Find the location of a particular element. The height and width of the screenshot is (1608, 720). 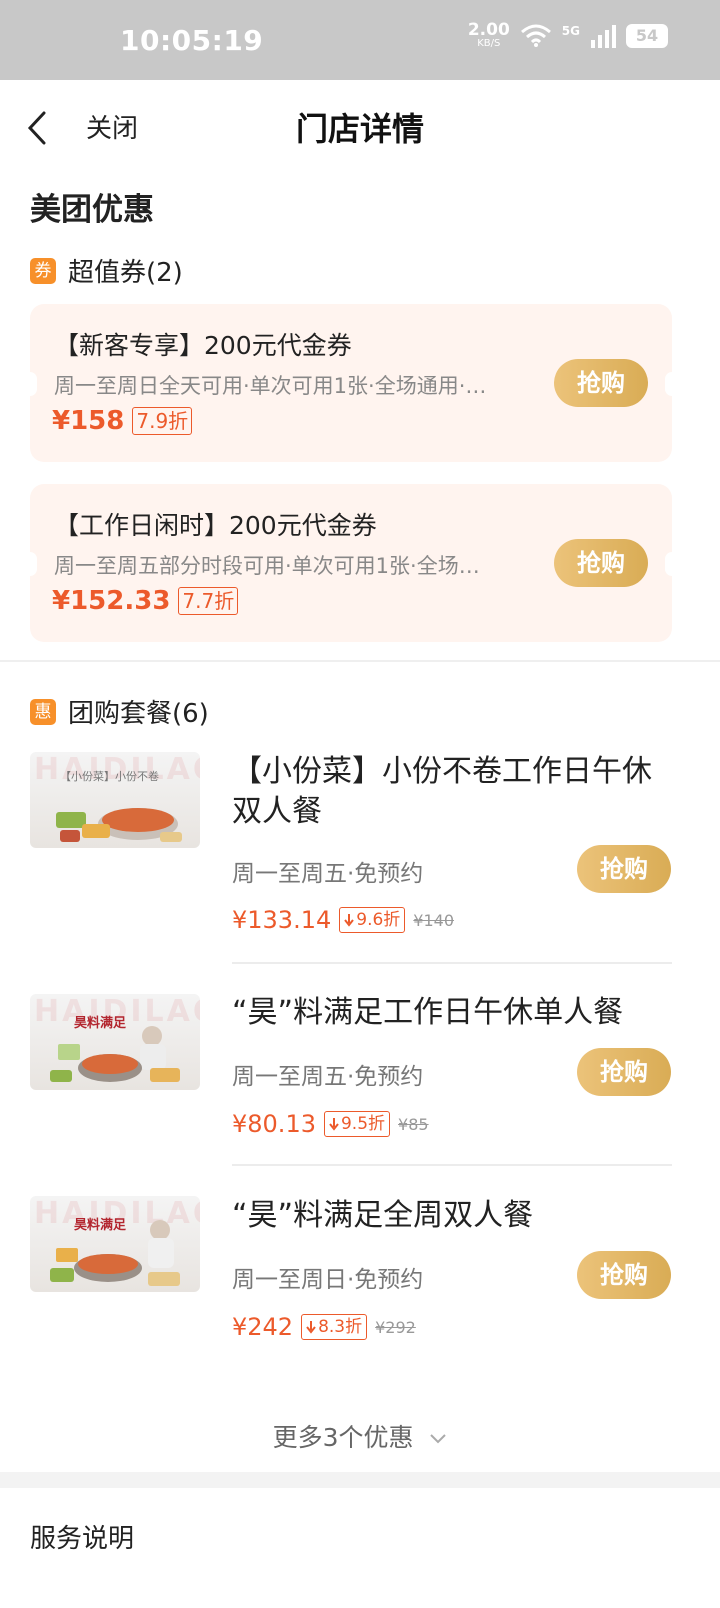

more-offers-label: 更多3个优惠 is located at coordinates (343, 1437).